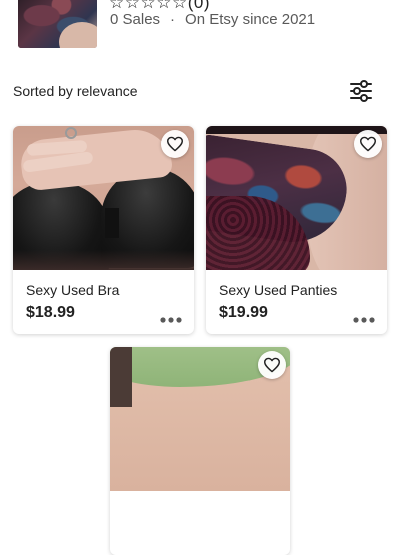  I want to click on sliders-icon, so click(361, 91).